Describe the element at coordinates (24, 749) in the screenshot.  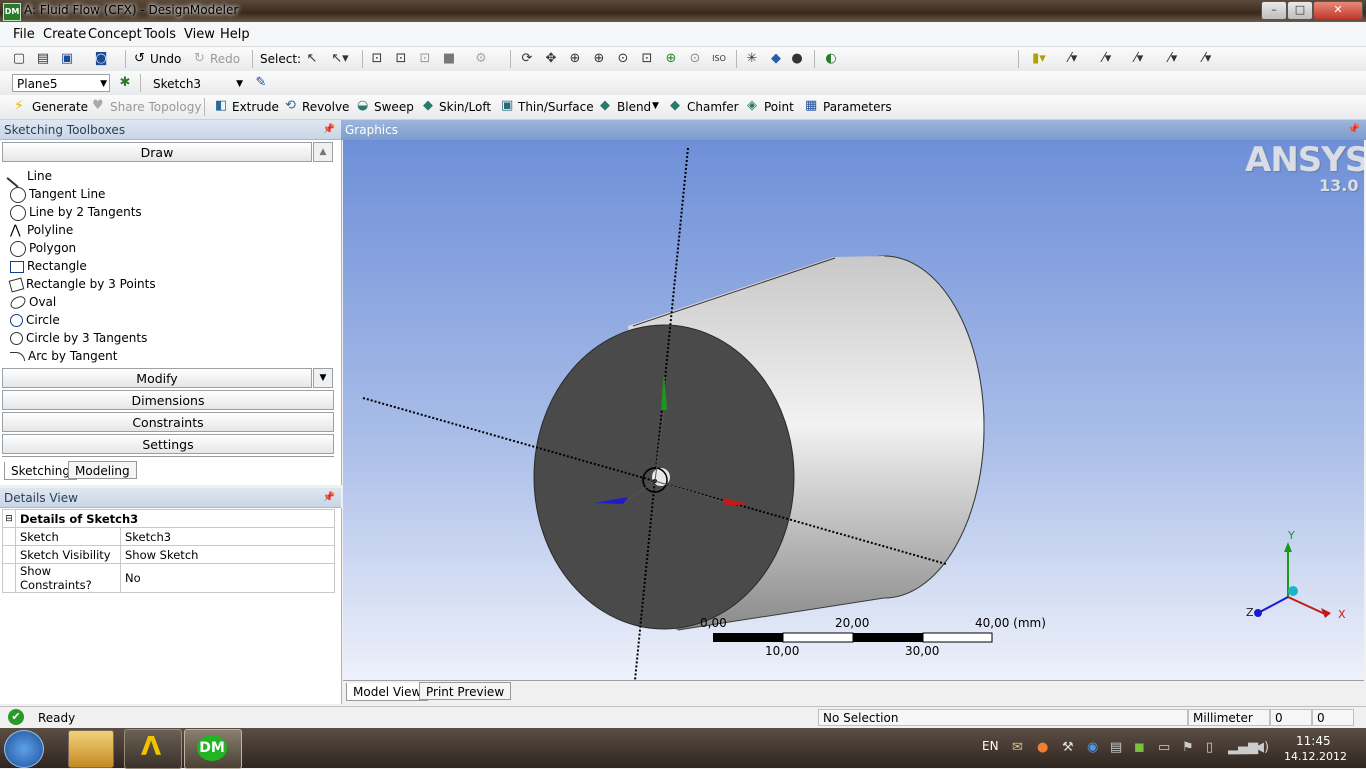
I see `start-button` at that location.